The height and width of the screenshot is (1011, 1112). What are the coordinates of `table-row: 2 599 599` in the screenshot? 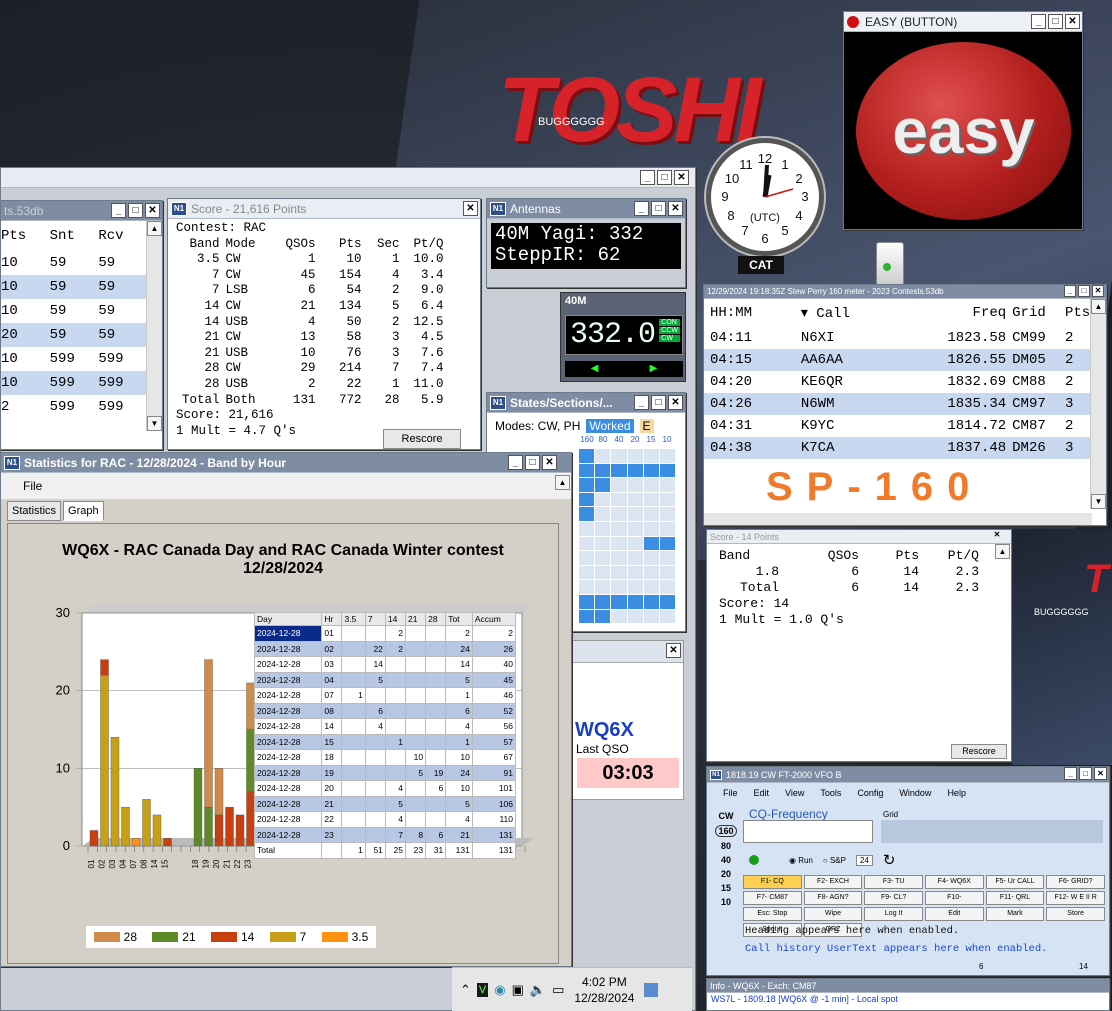 It's located at (74, 407).